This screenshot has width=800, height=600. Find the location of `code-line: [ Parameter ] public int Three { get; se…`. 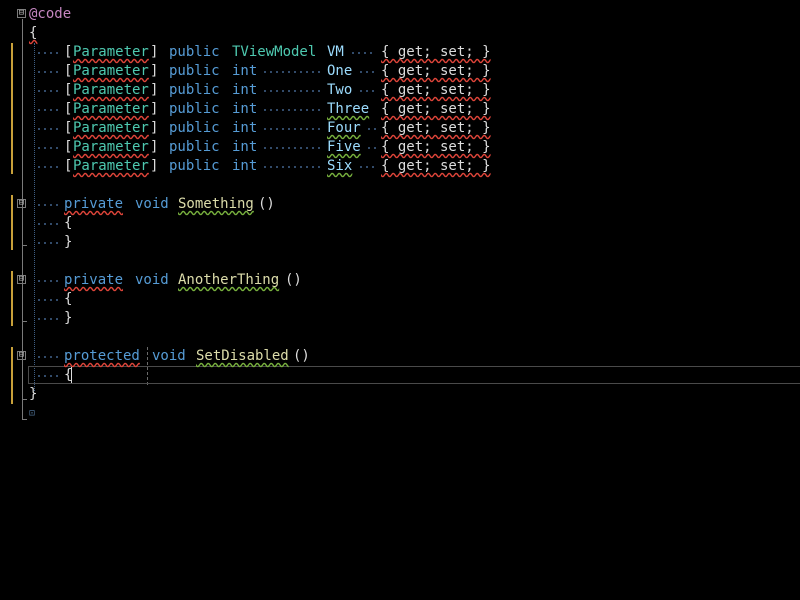

code-line: [ Parameter ] public int Three { get; se… is located at coordinates (400, 109).